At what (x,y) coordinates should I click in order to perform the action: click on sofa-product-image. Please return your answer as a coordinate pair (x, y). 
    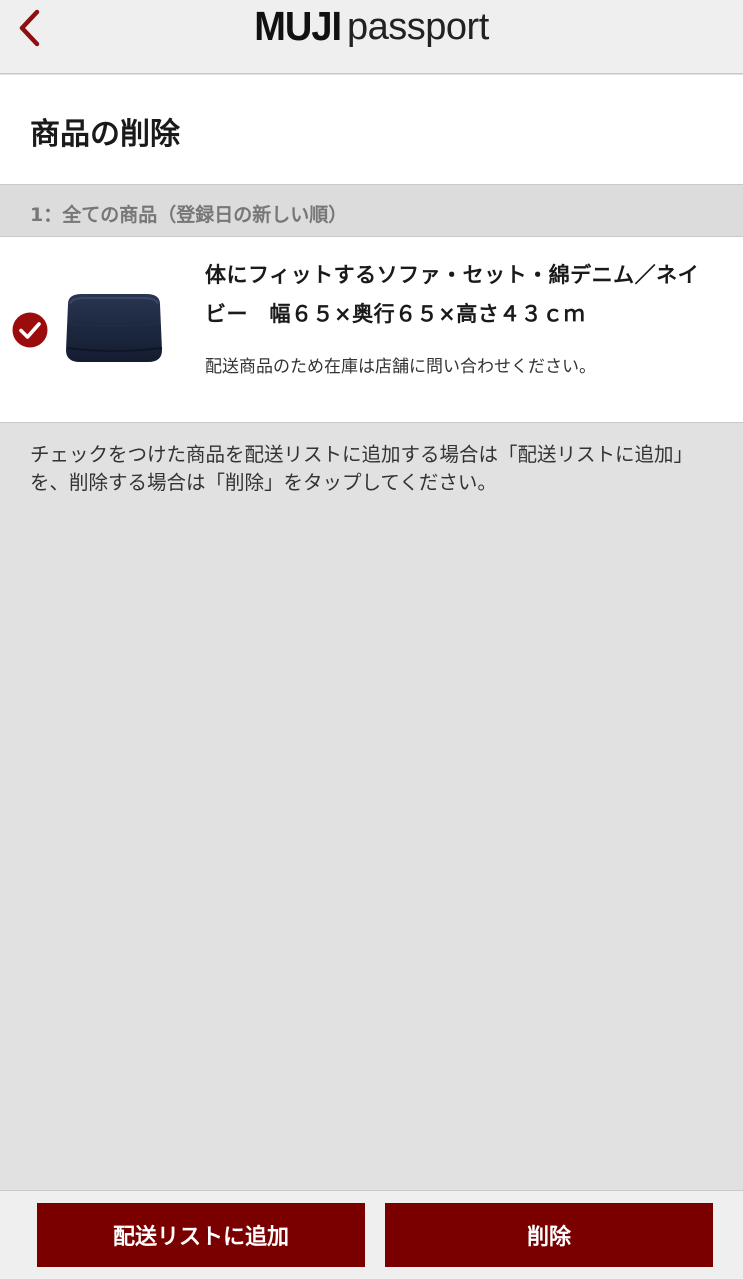
    Looking at the image, I should click on (114, 328).